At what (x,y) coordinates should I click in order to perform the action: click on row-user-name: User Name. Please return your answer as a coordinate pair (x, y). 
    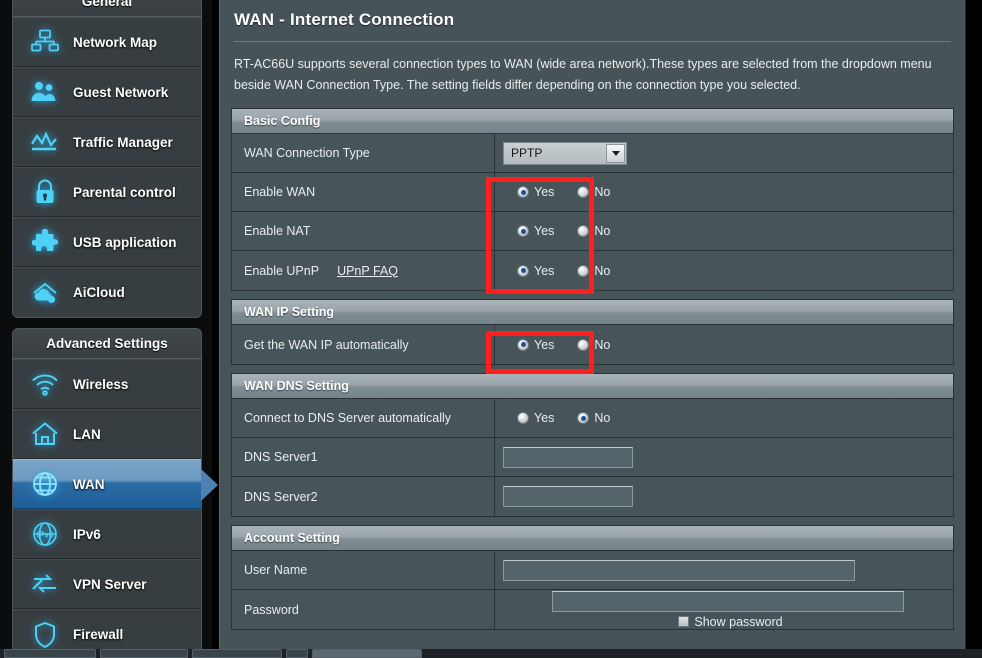
    Looking at the image, I should click on (592, 570).